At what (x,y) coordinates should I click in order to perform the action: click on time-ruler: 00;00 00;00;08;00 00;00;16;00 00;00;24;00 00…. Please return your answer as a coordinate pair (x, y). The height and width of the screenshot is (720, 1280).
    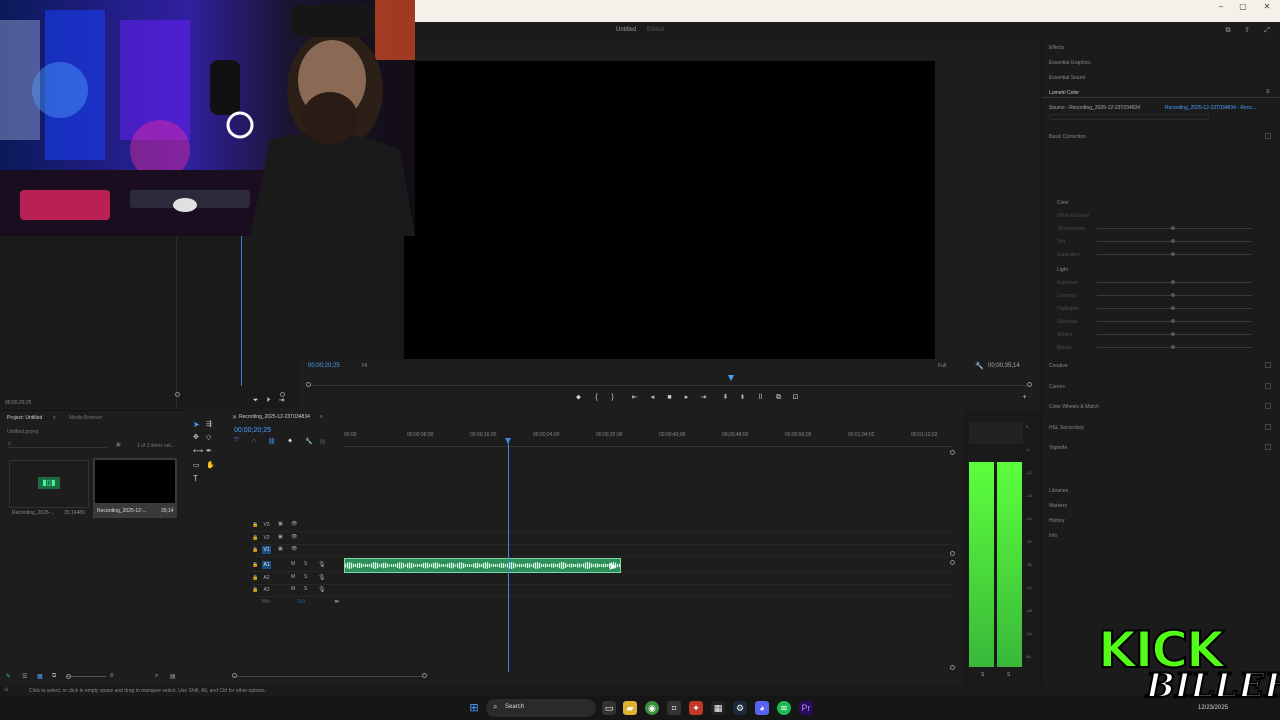
    Looking at the image, I should click on (648, 437).